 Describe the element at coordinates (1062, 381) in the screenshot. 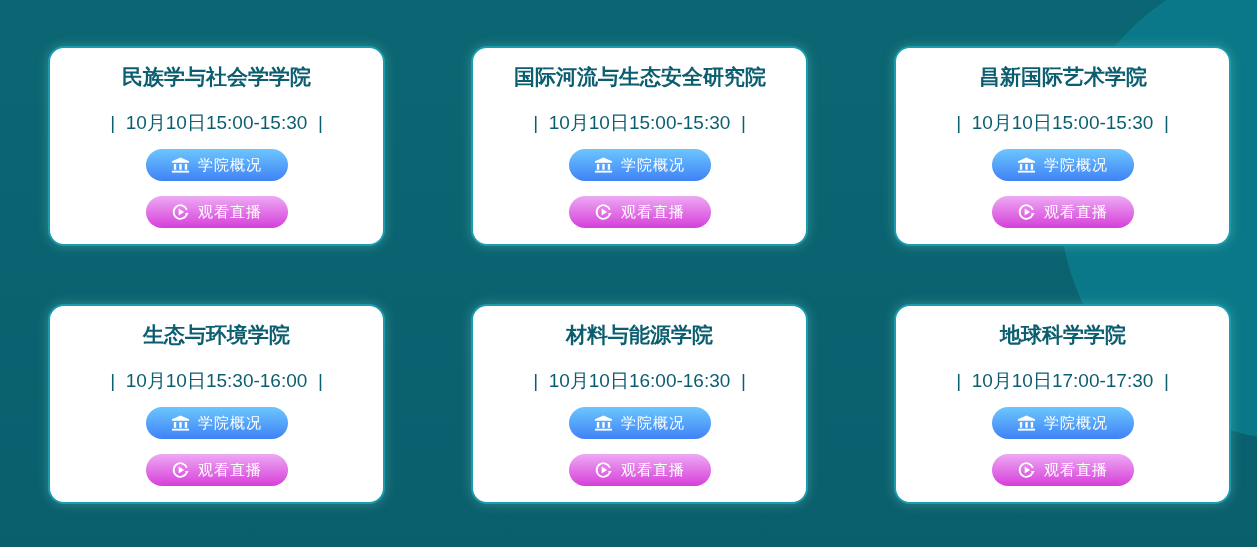

I see `session-time: | 10月10日17:00-17:30 |` at that location.